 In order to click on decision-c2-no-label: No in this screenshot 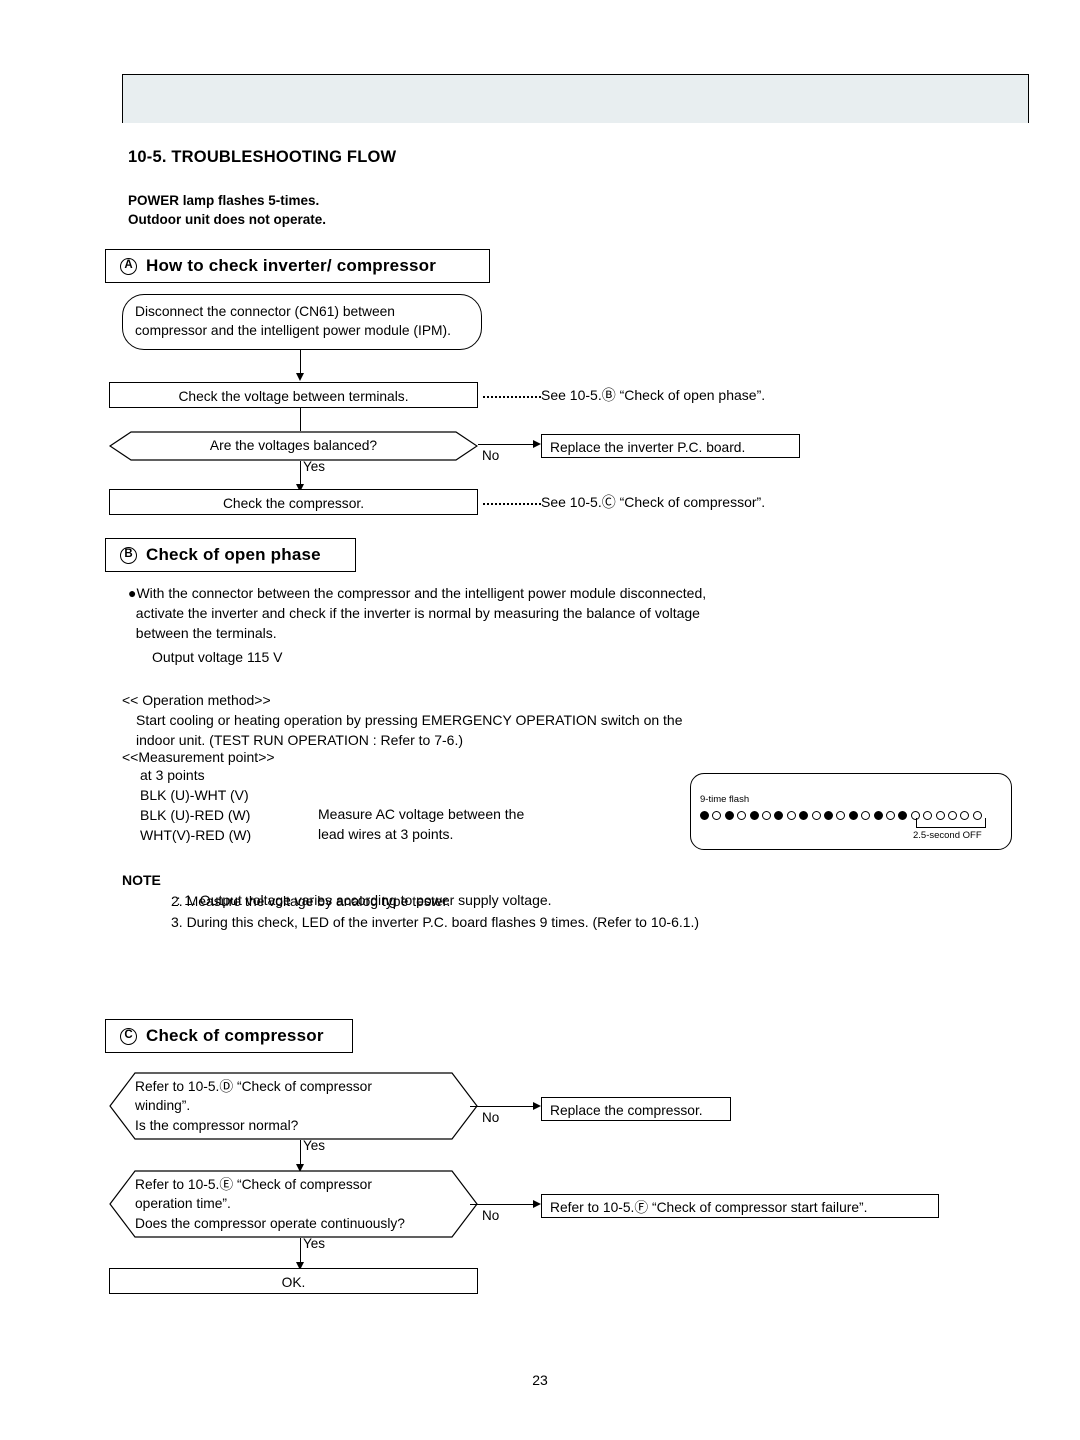, I will do `click(491, 1215)`.